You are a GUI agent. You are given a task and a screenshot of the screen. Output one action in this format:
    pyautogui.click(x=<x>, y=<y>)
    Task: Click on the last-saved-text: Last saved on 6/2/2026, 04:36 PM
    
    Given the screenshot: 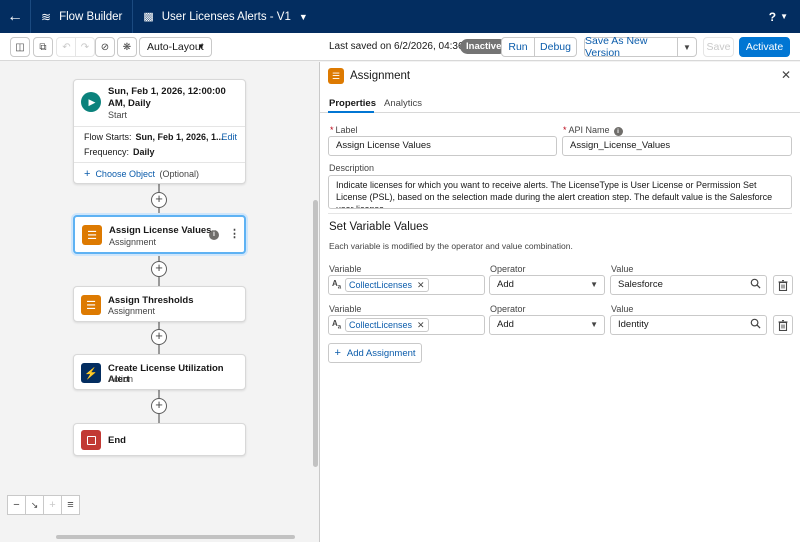 What is the action you would take?
    pyautogui.click(x=405, y=46)
    